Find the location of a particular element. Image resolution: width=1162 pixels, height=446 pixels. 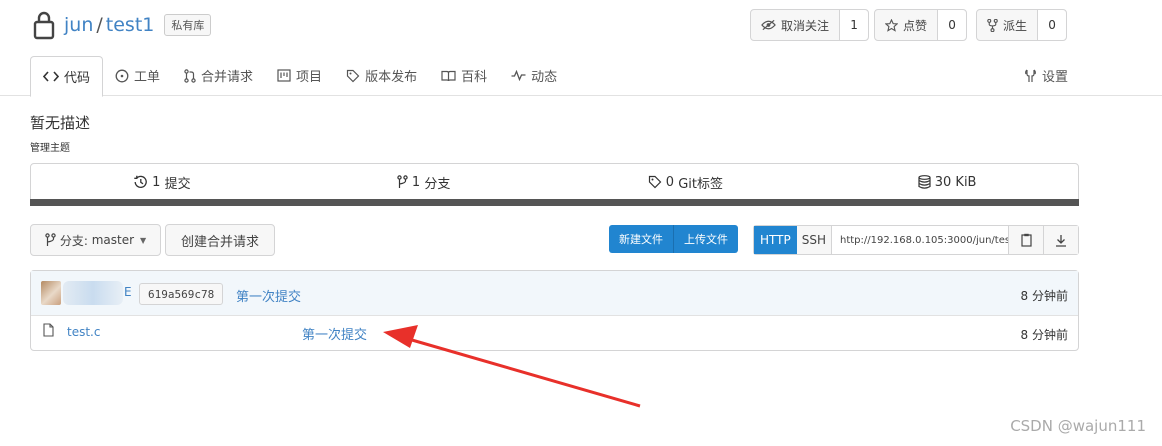

repo-tabs: 代码 工单 合并请求 项目 版本发布 百科 动态 is located at coordinates (299, 76).